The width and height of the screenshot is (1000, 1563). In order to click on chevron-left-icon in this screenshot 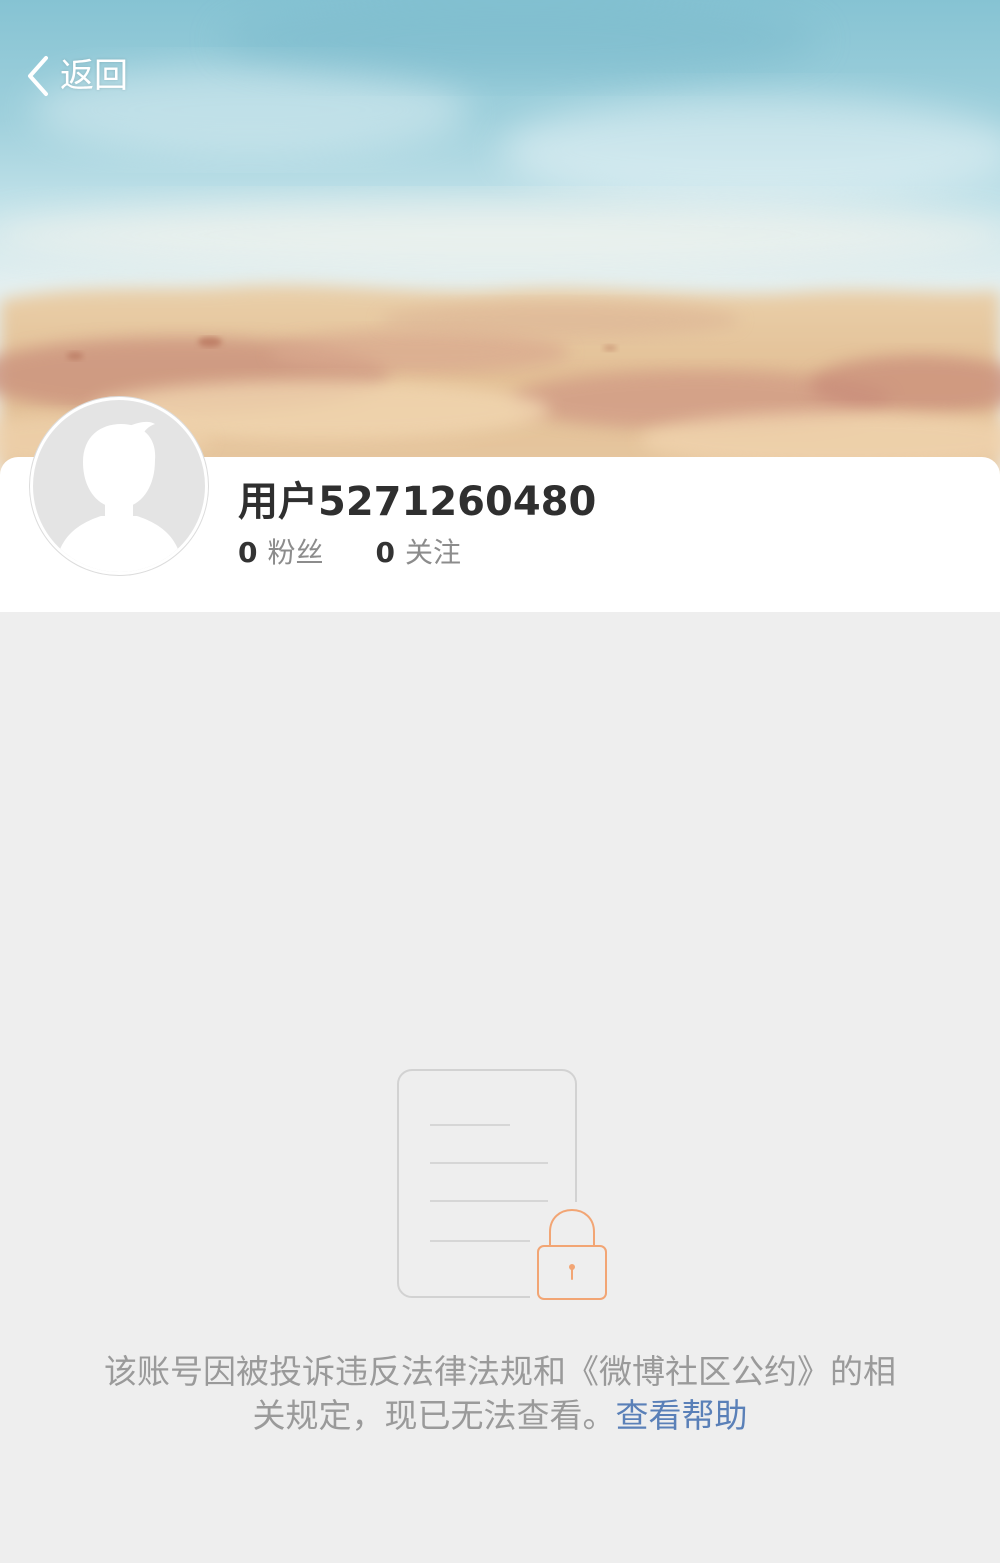, I will do `click(38, 76)`.